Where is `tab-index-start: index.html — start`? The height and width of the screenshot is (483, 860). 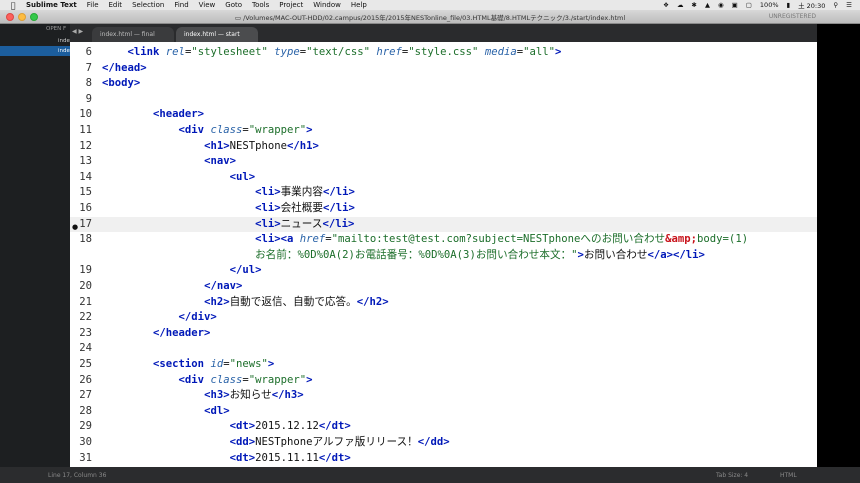
tab-index-start: index.html — start is located at coordinates (217, 34).